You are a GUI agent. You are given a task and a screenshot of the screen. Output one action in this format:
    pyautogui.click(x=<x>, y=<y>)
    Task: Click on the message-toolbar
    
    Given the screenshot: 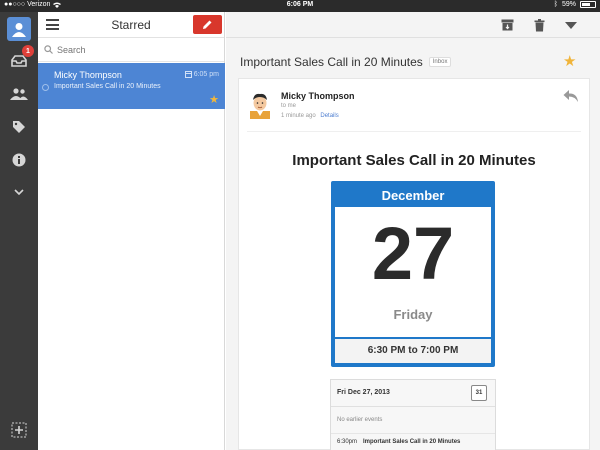 What is the action you would take?
    pyautogui.click(x=413, y=25)
    